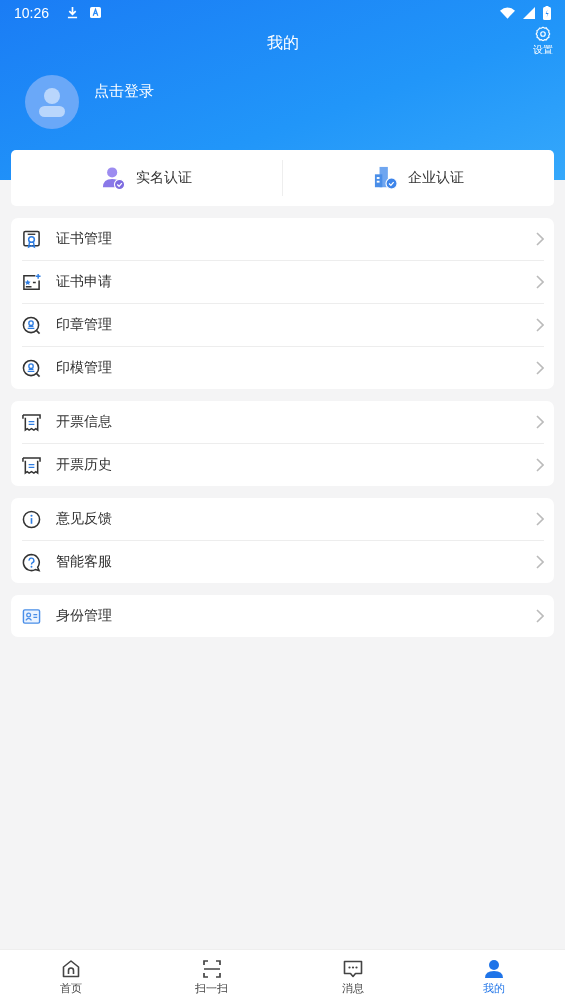  I want to click on menu-item: 证书申请, so click(288, 282).